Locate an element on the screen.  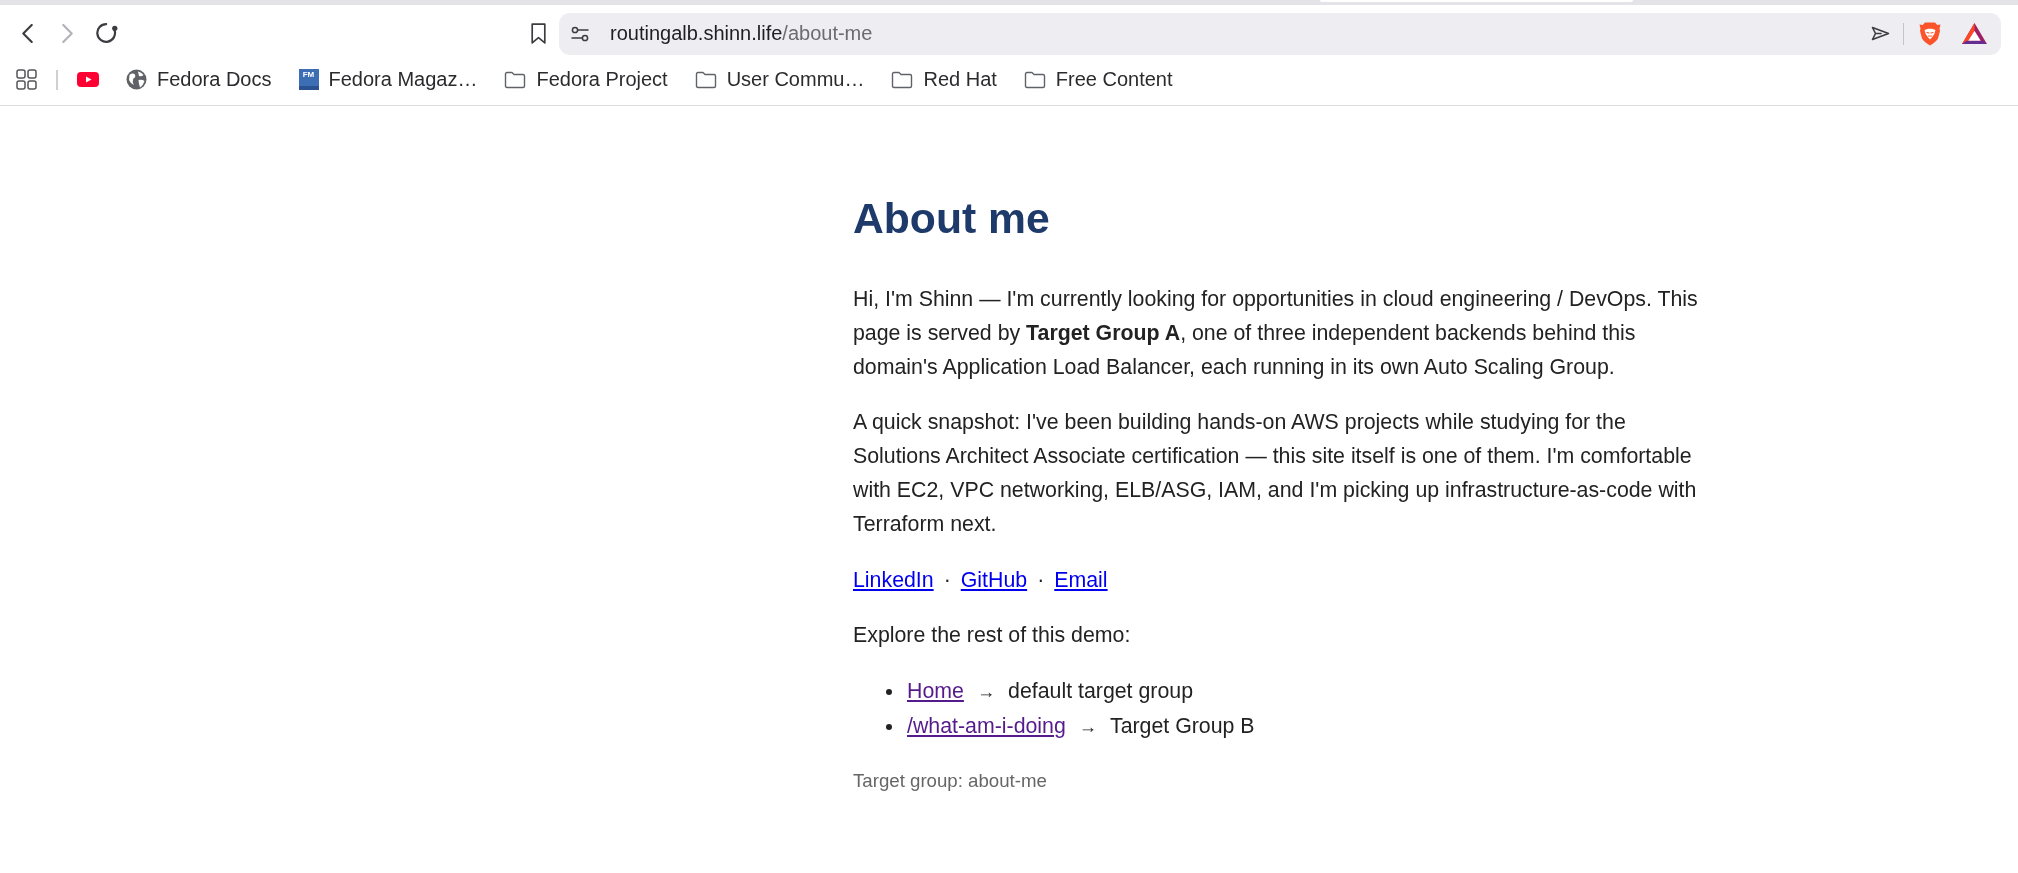
route-link: /what-am-i-doing is located at coordinates (986, 726).